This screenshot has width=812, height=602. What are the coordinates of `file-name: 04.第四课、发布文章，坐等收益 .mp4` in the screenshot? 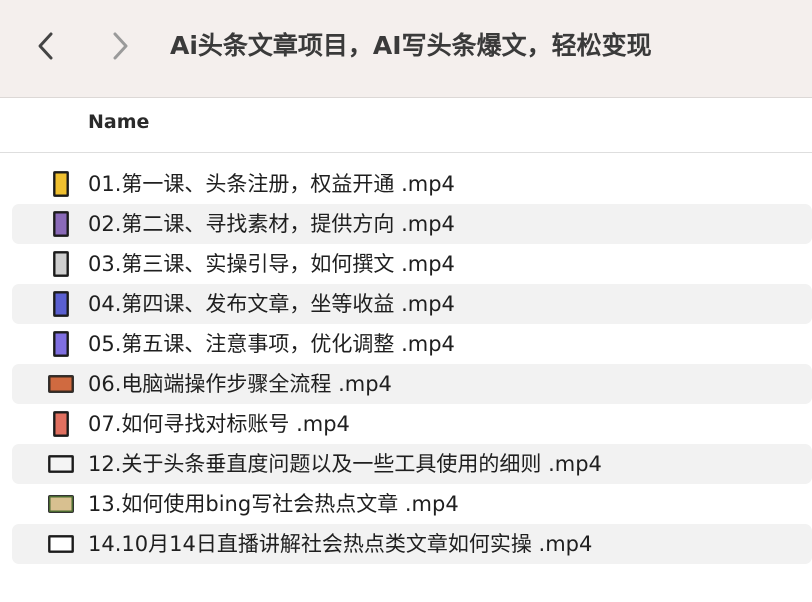 It's located at (271, 304).